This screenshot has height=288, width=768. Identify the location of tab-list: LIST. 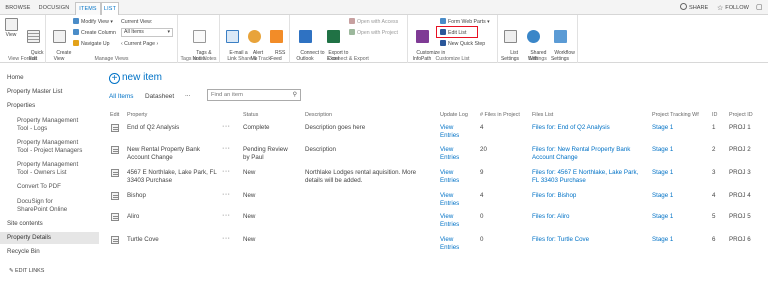
(110, 8).